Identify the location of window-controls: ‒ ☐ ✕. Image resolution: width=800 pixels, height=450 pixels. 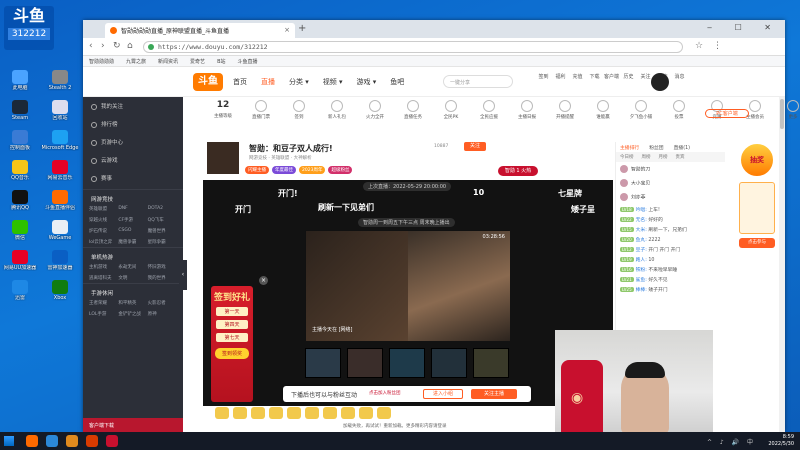
(744, 27).